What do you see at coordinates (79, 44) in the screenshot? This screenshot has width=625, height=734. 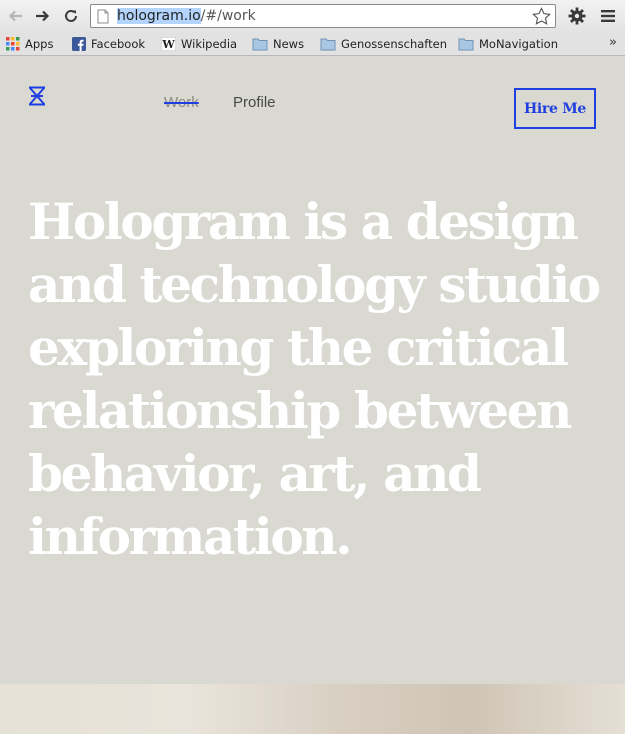 I see `facebook-icon` at bounding box center [79, 44].